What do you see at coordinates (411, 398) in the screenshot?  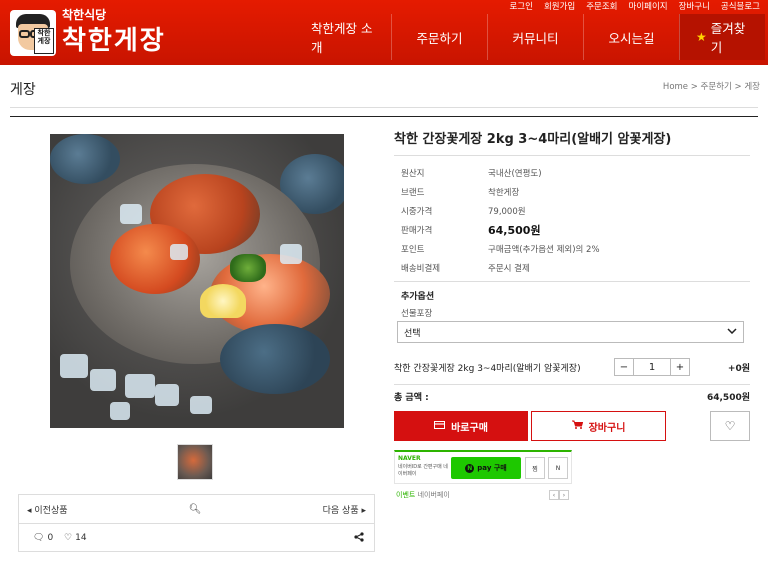 I see `total-label: 총 금액 :` at bounding box center [411, 398].